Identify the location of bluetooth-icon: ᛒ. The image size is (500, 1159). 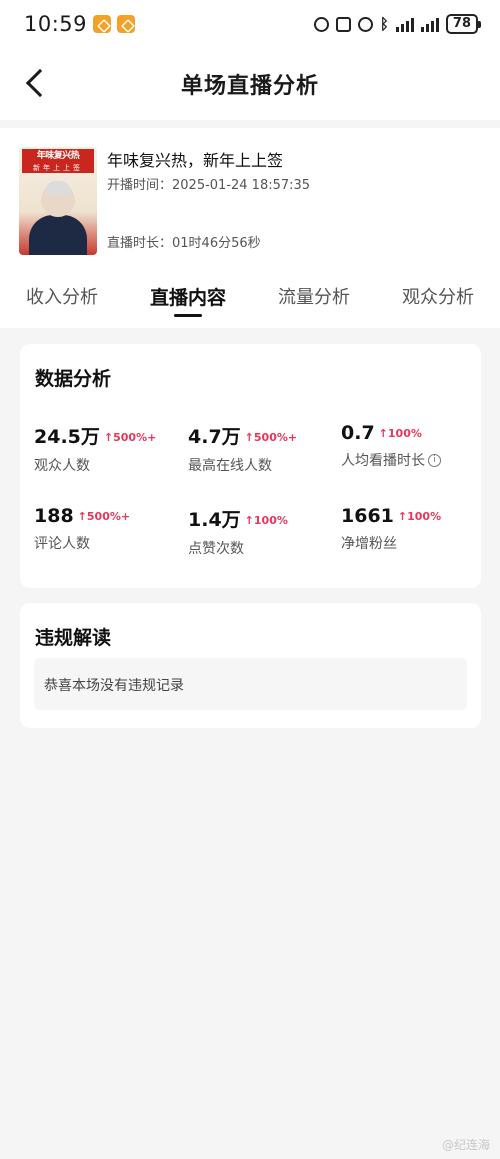
(384, 24).